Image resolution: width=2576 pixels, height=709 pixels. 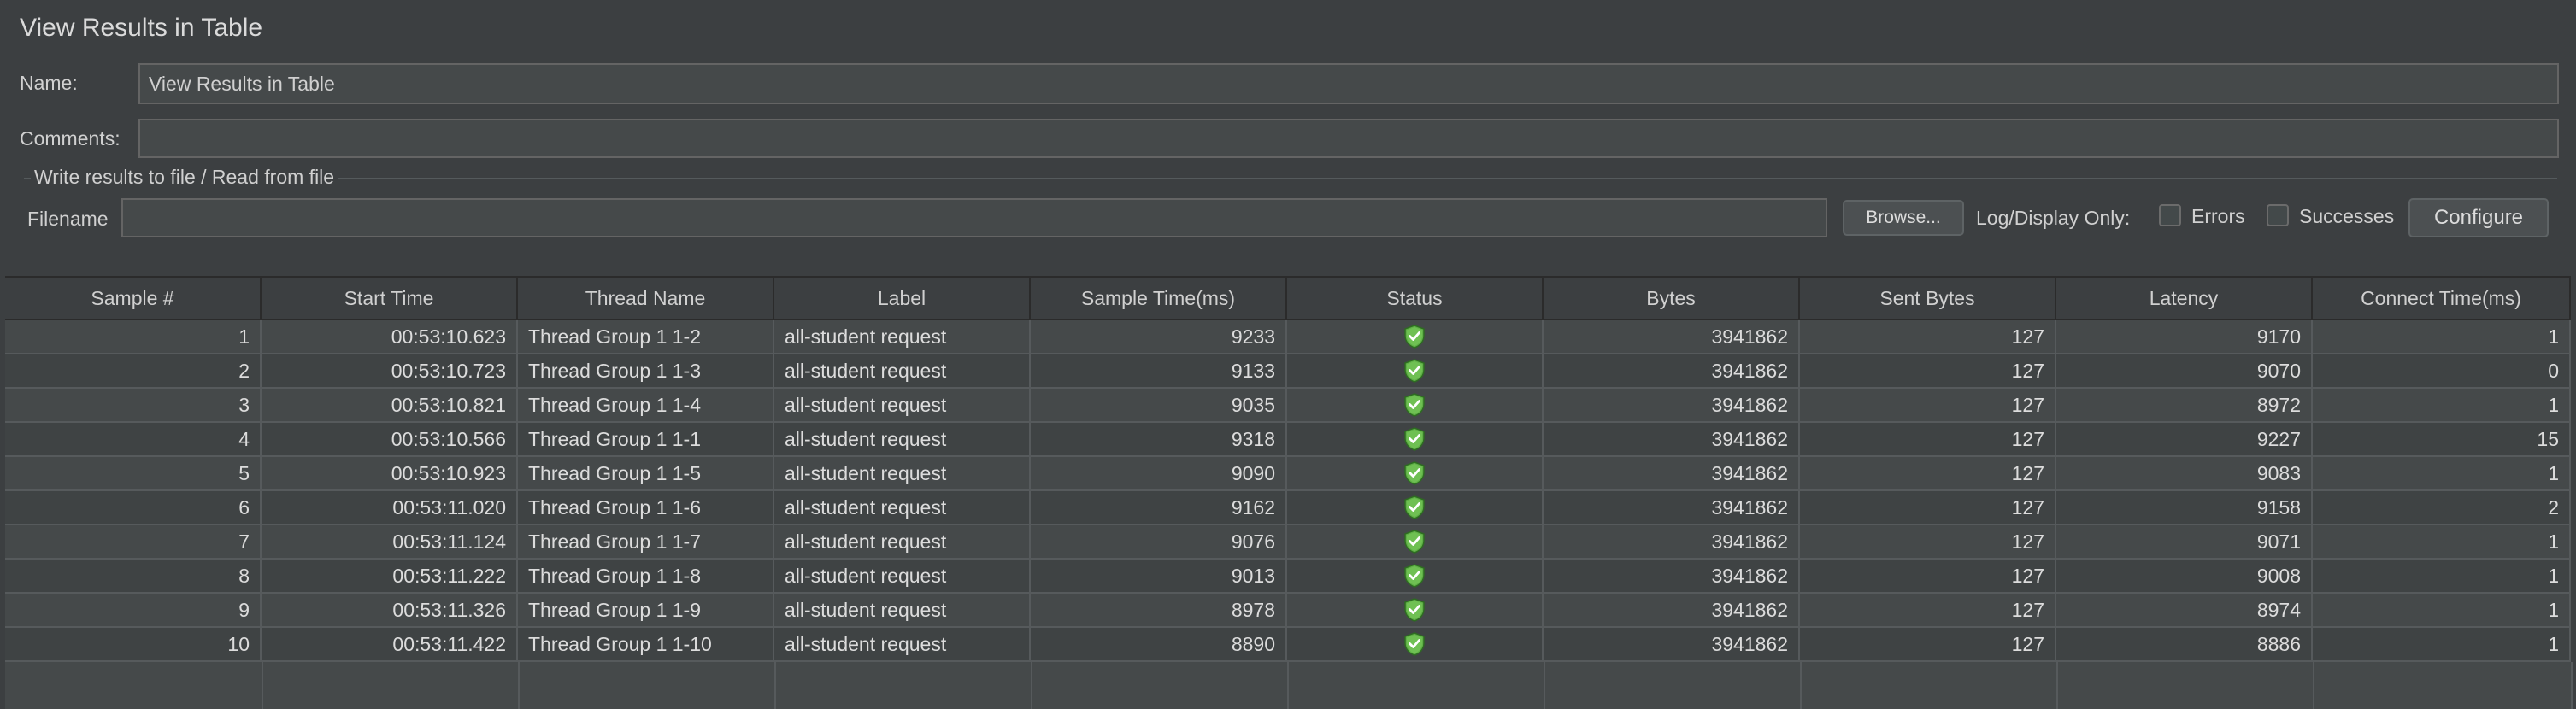 What do you see at coordinates (133, 645) in the screenshot?
I see `cell-sample-number: 10` at bounding box center [133, 645].